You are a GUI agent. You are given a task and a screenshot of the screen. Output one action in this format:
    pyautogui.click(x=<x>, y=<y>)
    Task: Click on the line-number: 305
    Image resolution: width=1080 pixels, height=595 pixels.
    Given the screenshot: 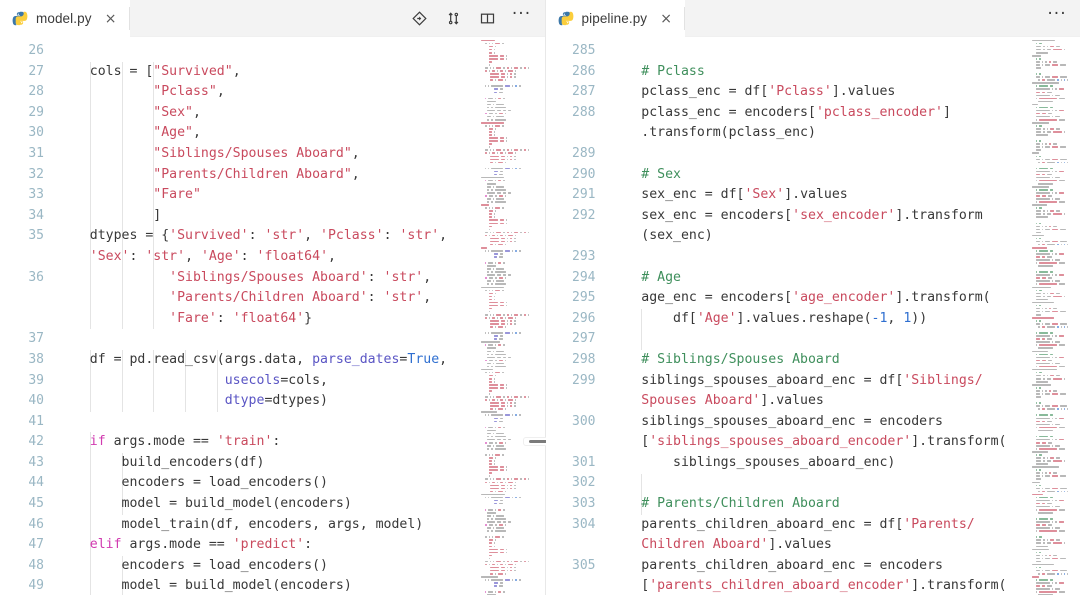 What is the action you would take?
    pyautogui.click(x=584, y=565)
    